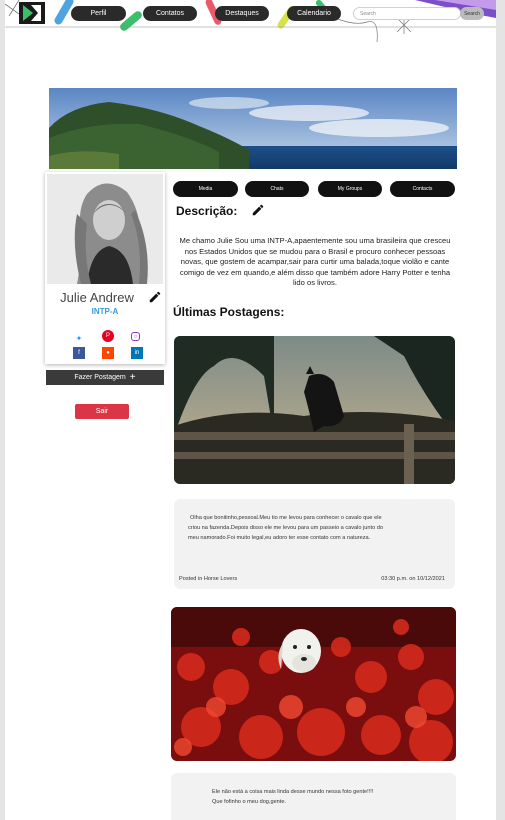 The height and width of the screenshot is (820, 505). Describe the element at coordinates (242, 13) in the screenshot. I see `nav-destaques-button: Destaques` at that location.